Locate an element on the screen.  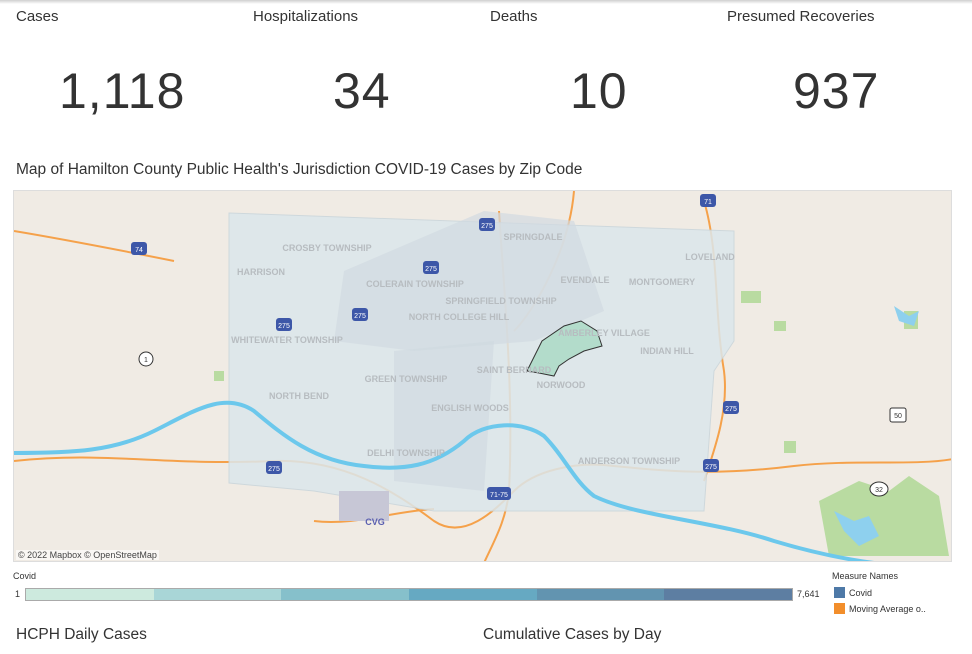
place-label: NORTH COLLEGE HILL is located at coordinates (459, 317).